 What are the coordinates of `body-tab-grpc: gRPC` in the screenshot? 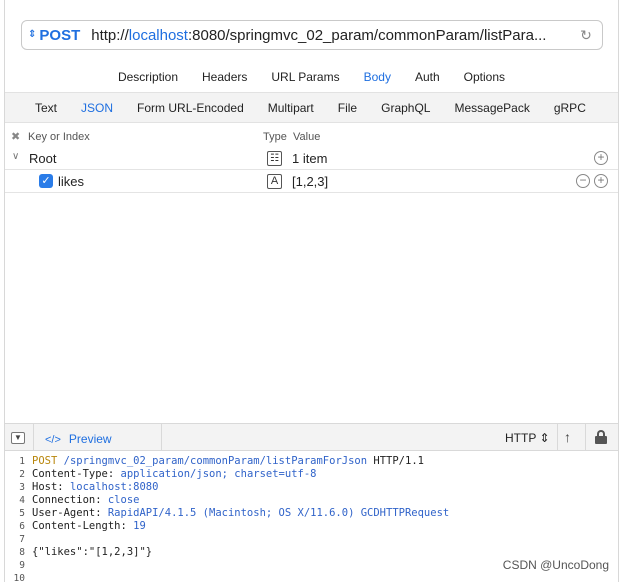 It's located at (570, 108).